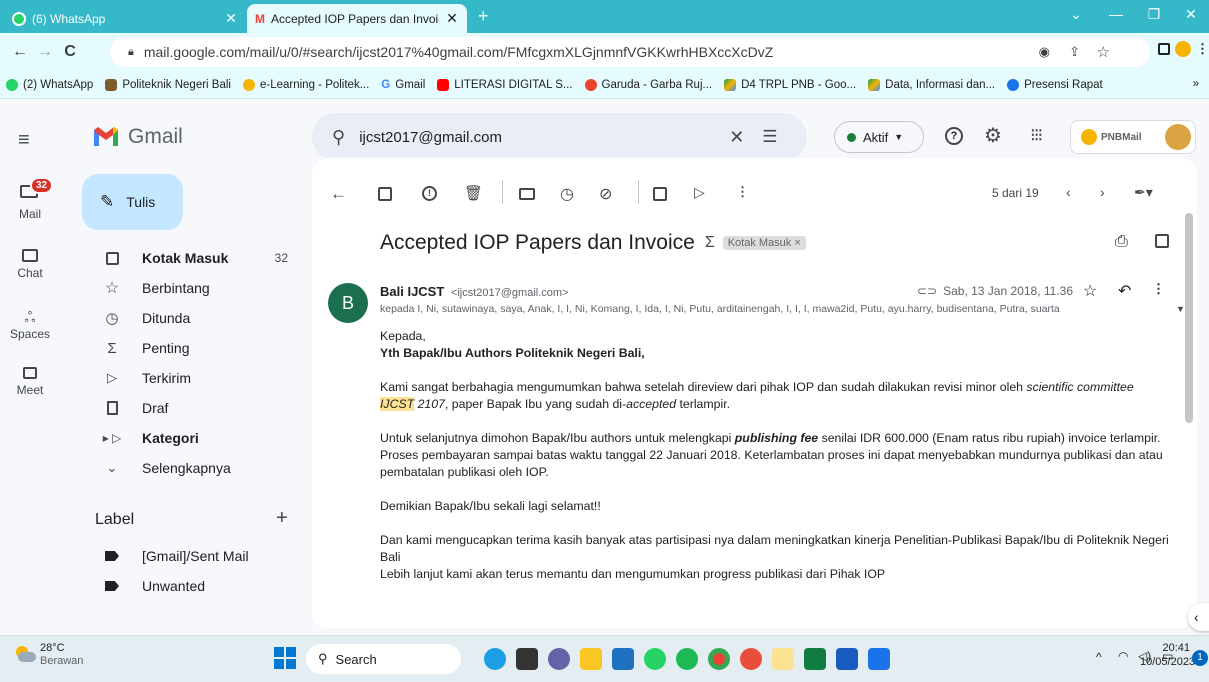 The image size is (1209, 682). Describe the element at coordinates (879, 137) in the screenshot. I see `status-dropdown: Aktif ▼` at that location.